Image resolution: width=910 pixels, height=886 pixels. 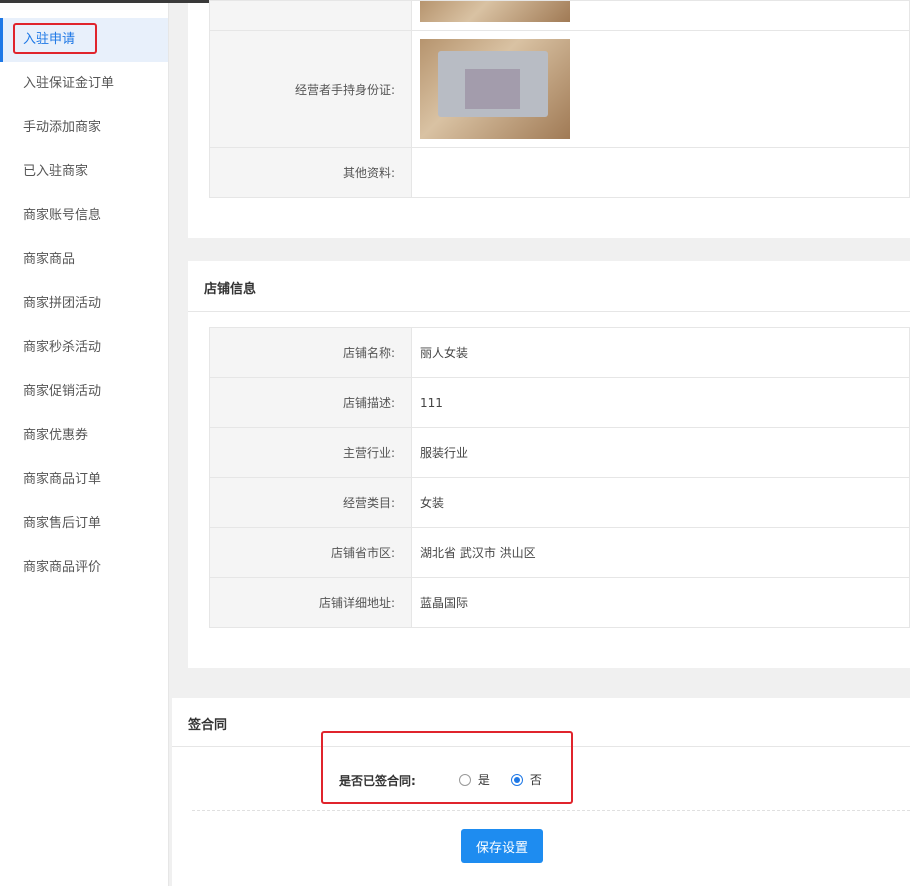 I want to click on table-row: 店铺描述: 111, so click(x=559, y=402).